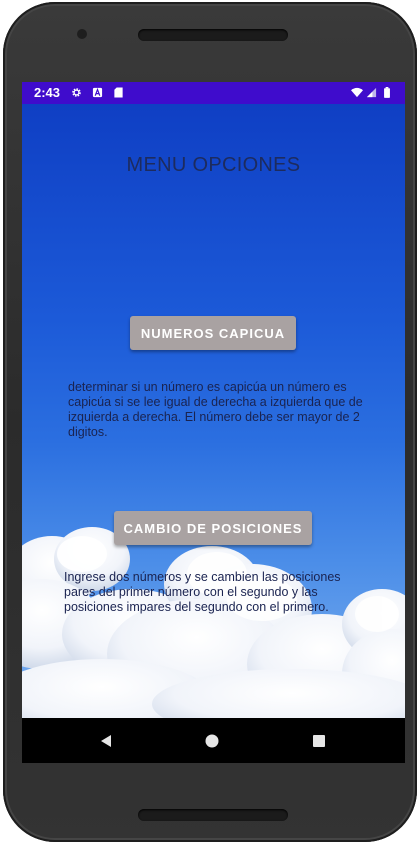 This screenshot has width=420, height=844. Describe the element at coordinates (213, 333) in the screenshot. I see `numeros-capicua-button: NUMEROS CAPICUA` at that location.